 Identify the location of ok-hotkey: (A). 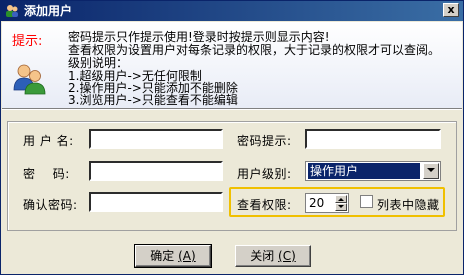
(187, 256).